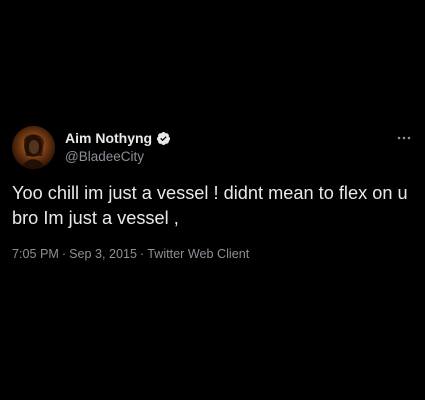 This screenshot has height=400, width=425. What do you see at coordinates (35, 254) in the screenshot?
I see `tweet-time: 7:05 PM` at bounding box center [35, 254].